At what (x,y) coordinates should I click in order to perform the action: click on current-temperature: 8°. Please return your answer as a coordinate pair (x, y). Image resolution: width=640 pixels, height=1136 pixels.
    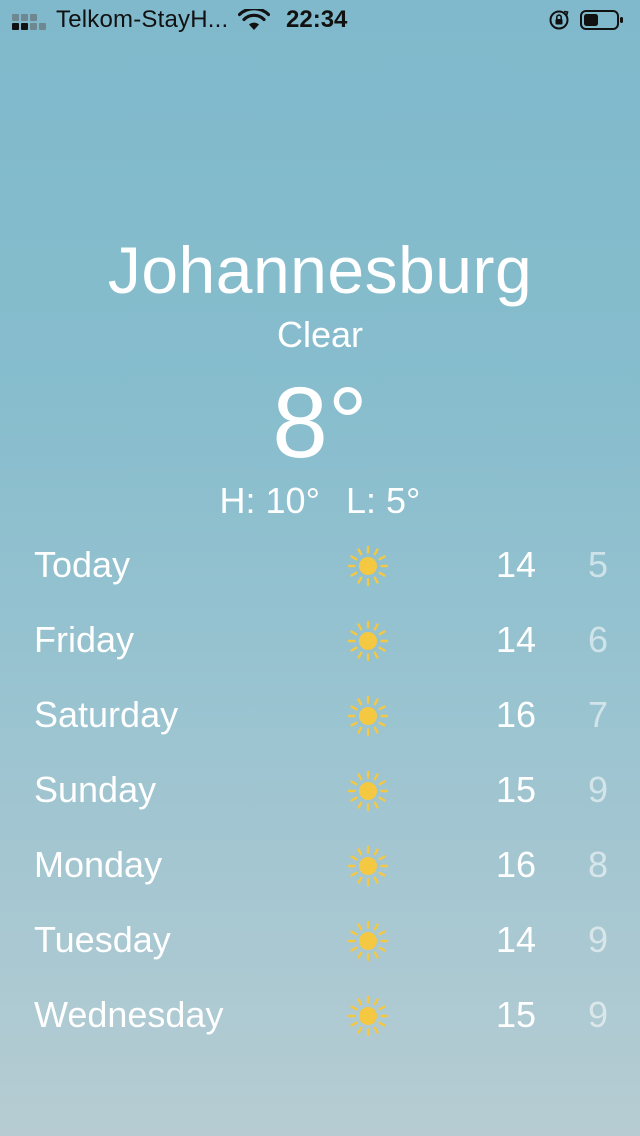
    Looking at the image, I should click on (320, 423).